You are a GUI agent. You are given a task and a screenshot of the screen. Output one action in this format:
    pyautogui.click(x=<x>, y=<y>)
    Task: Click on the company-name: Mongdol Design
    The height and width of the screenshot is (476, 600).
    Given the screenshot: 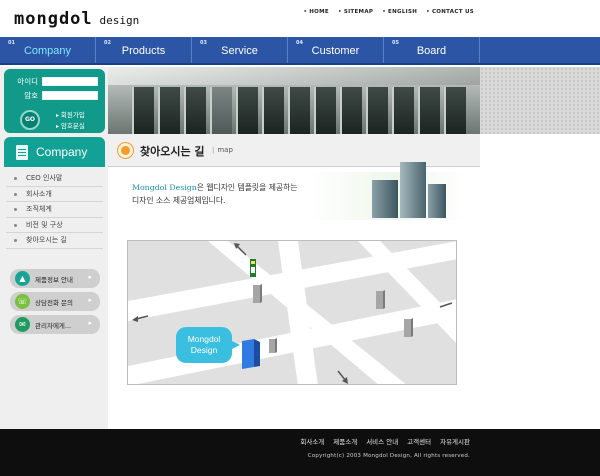 What is the action you would take?
    pyautogui.click(x=164, y=187)
    